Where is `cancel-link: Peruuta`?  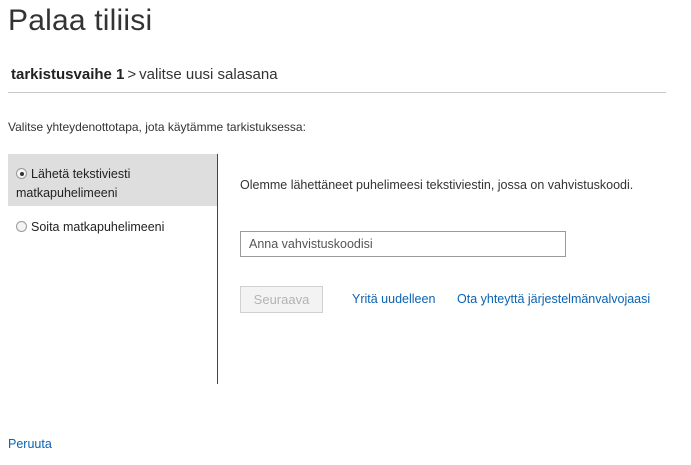
cancel-link: Peruuta is located at coordinates (30, 444).